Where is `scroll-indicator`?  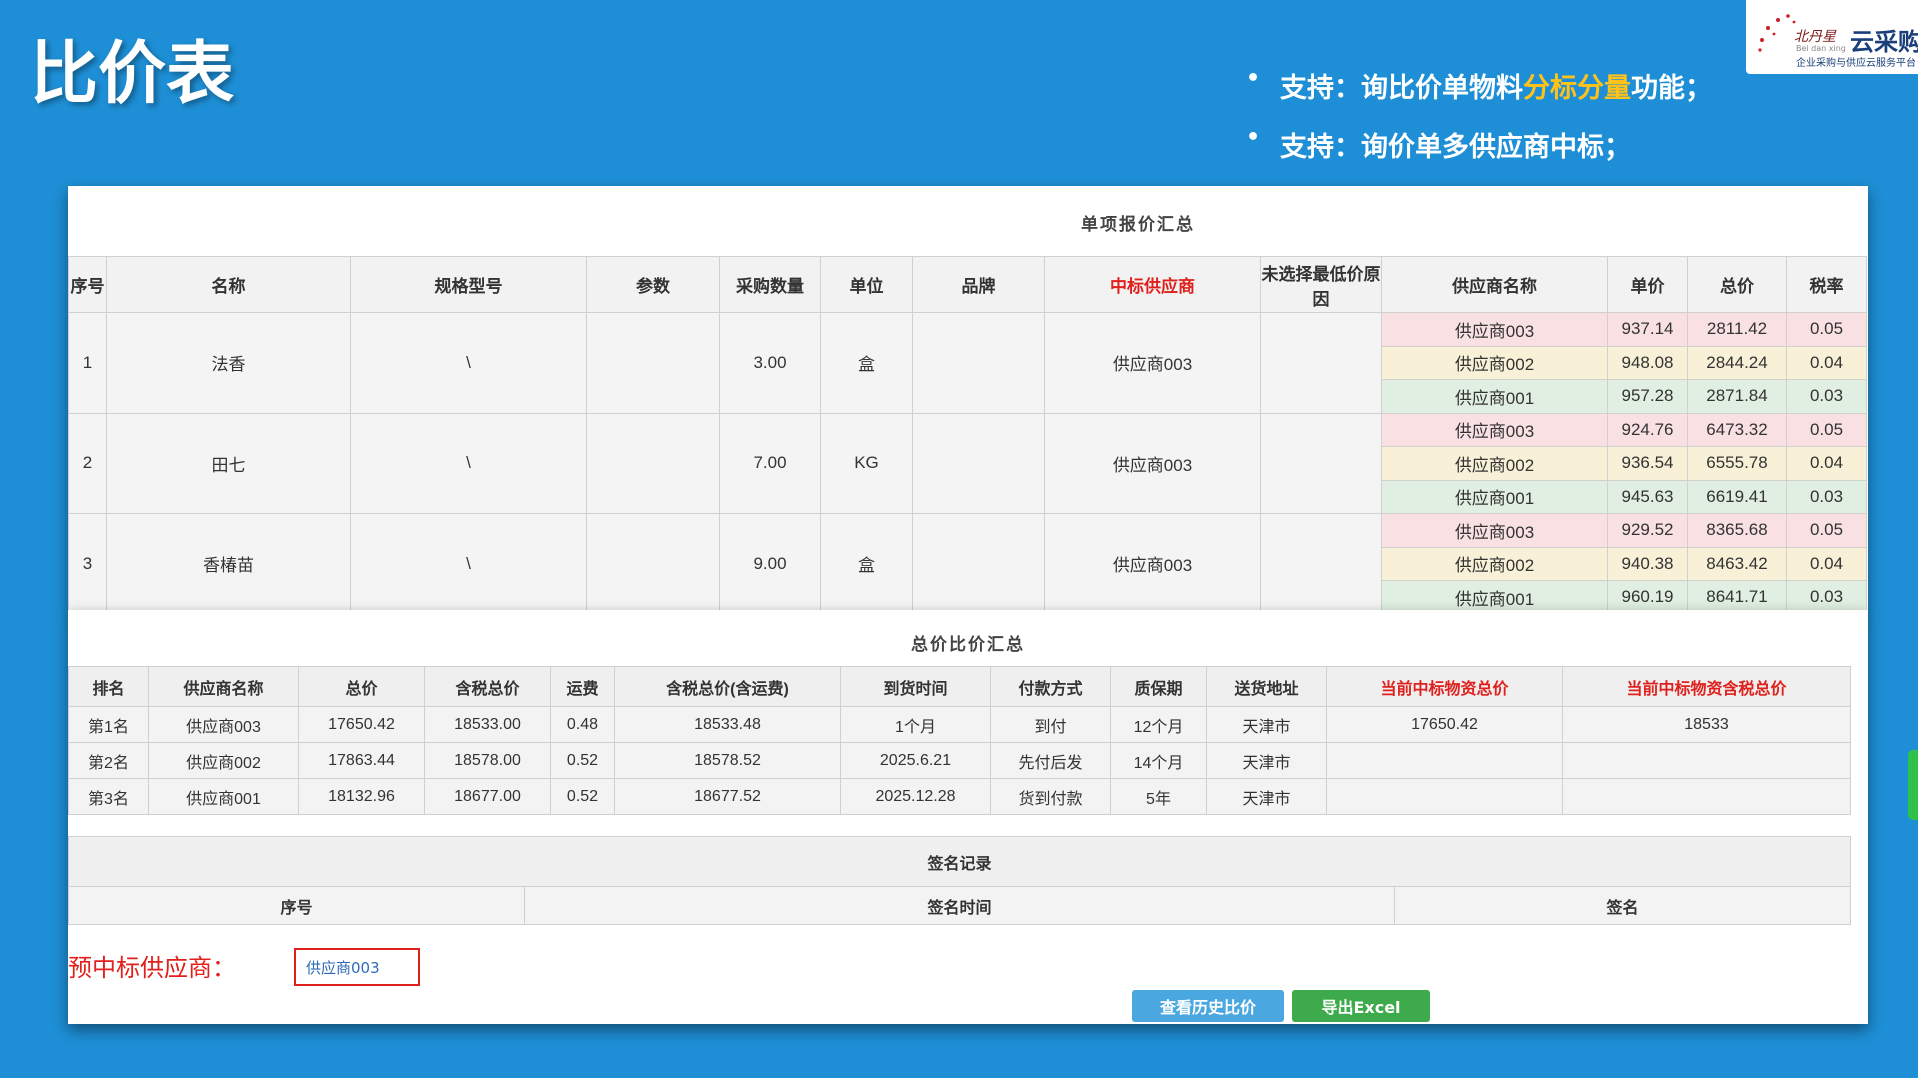
scroll-indicator is located at coordinates (1913, 785).